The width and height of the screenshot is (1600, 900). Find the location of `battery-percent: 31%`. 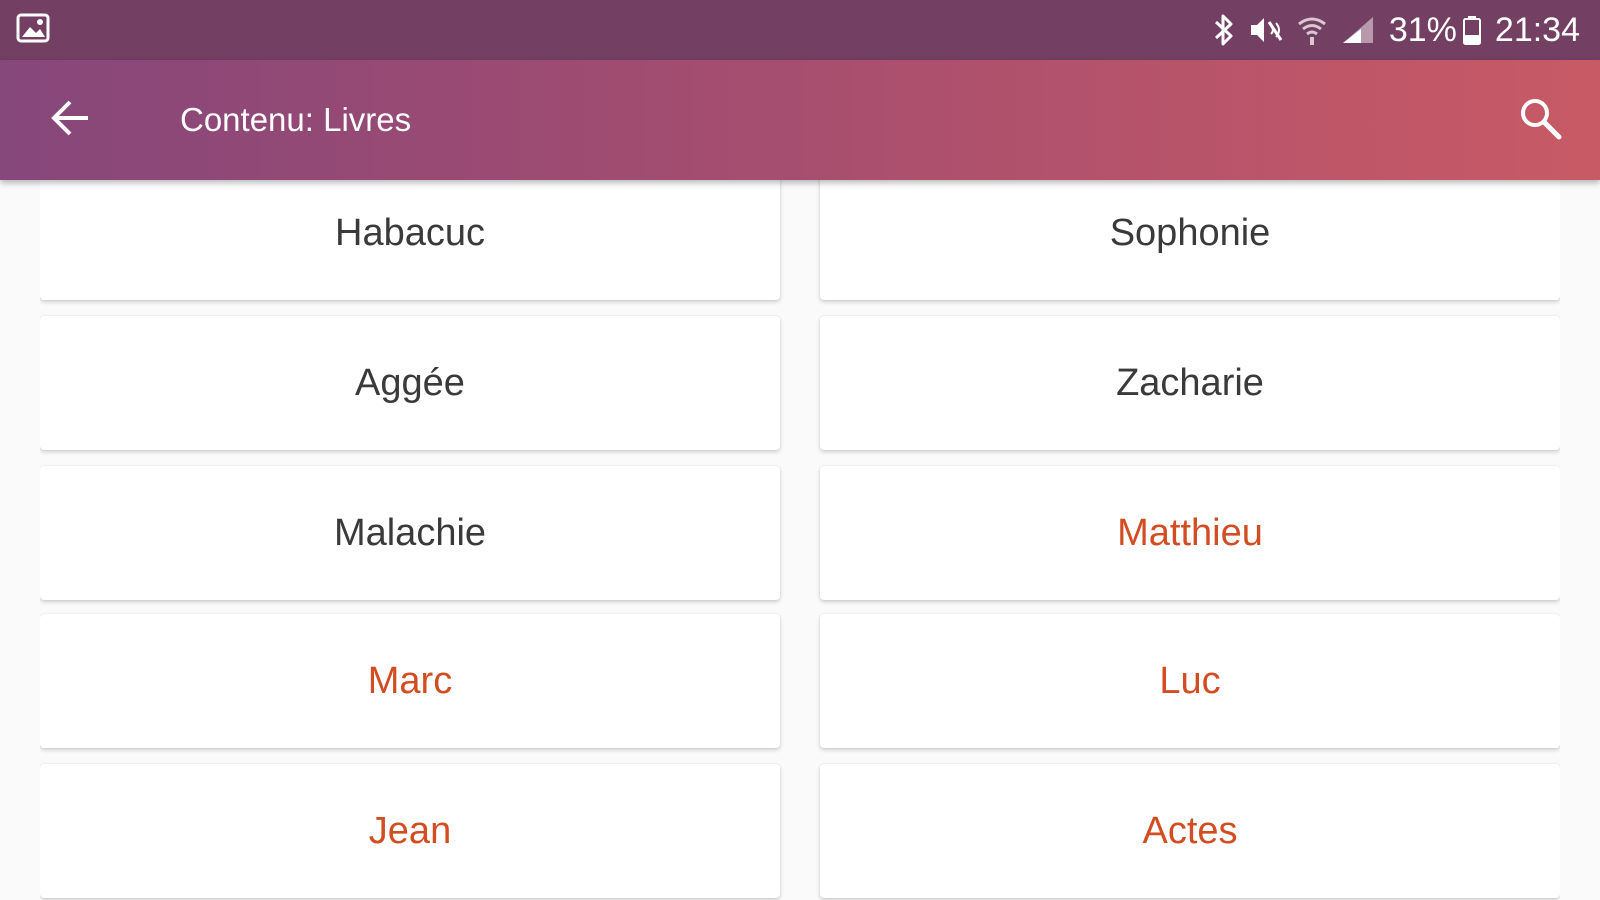

battery-percent: 31% is located at coordinates (1422, 29).